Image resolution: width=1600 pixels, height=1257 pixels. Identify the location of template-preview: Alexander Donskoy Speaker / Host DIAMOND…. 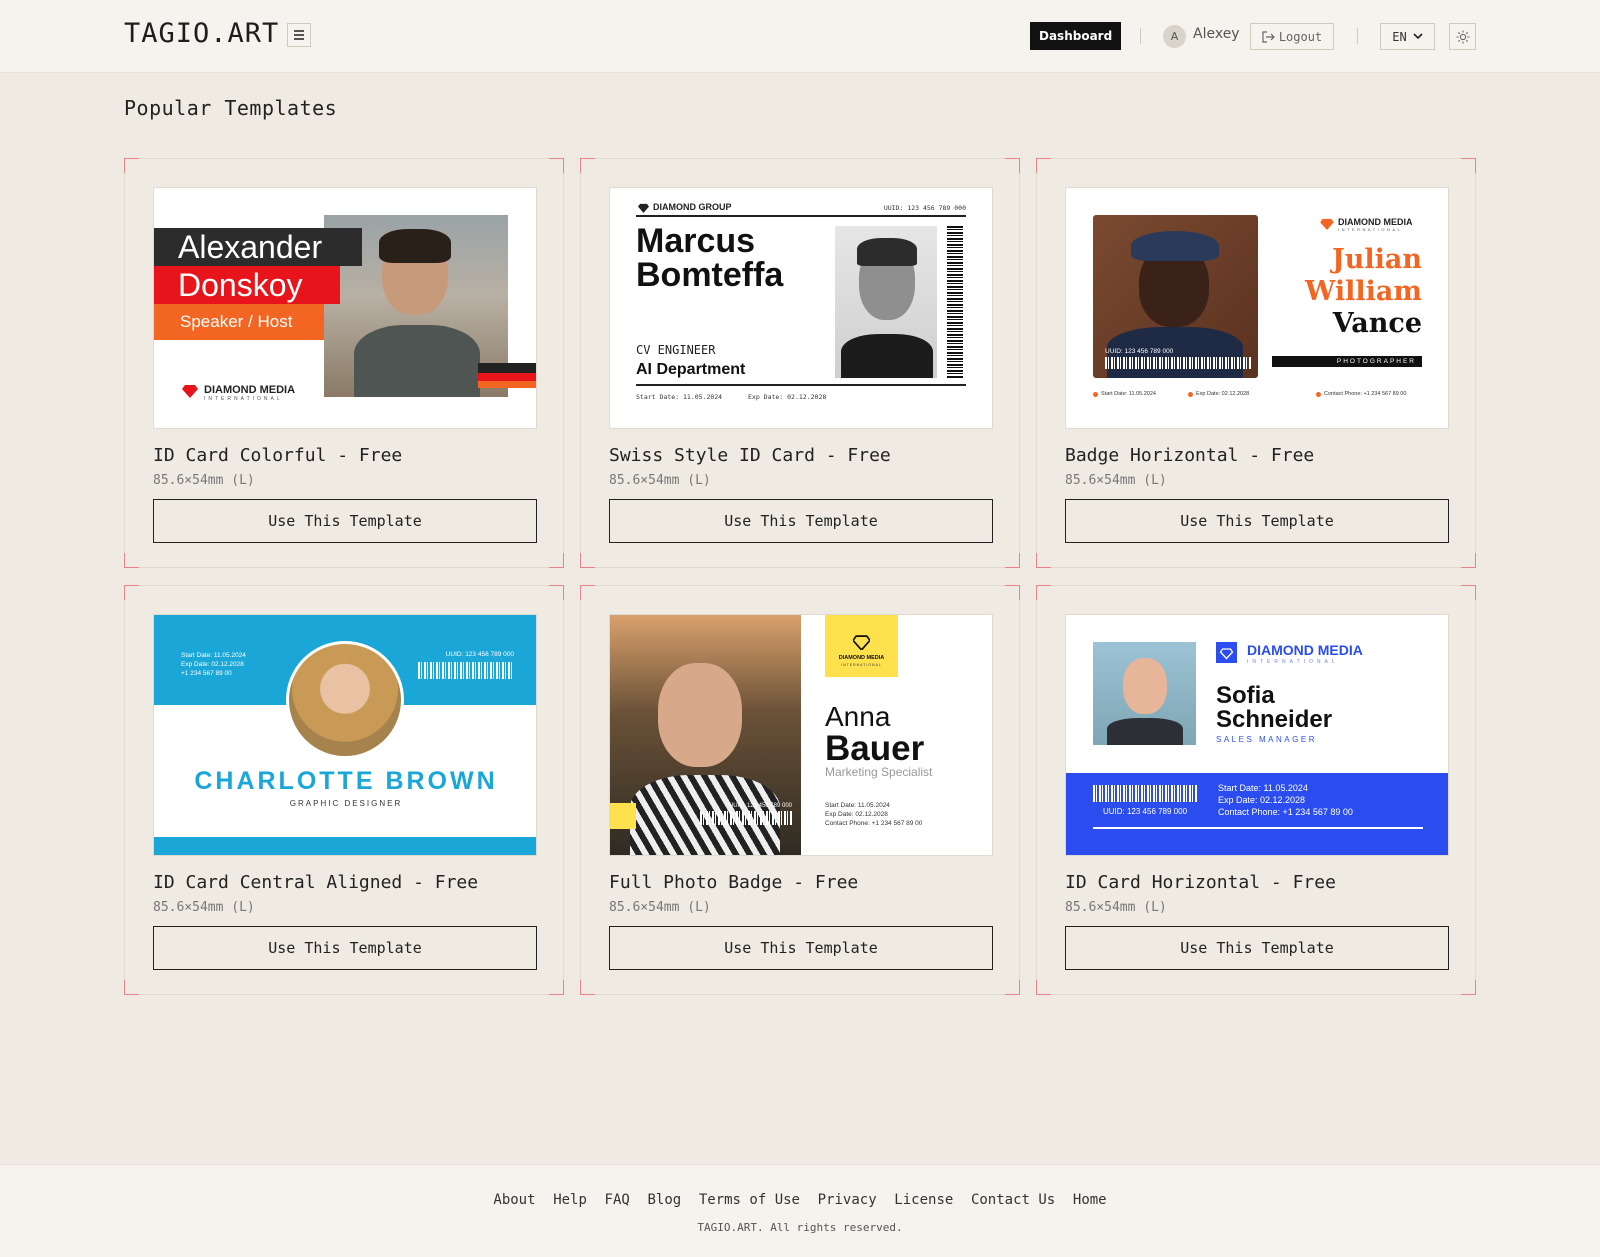
(345, 308).